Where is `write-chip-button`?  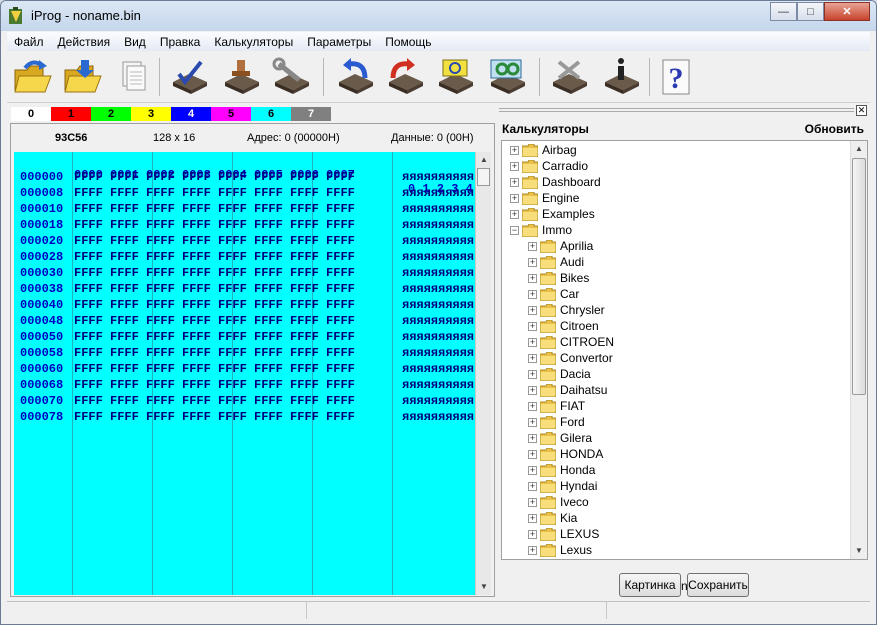
write-chip-button is located at coordinates (241, 77).